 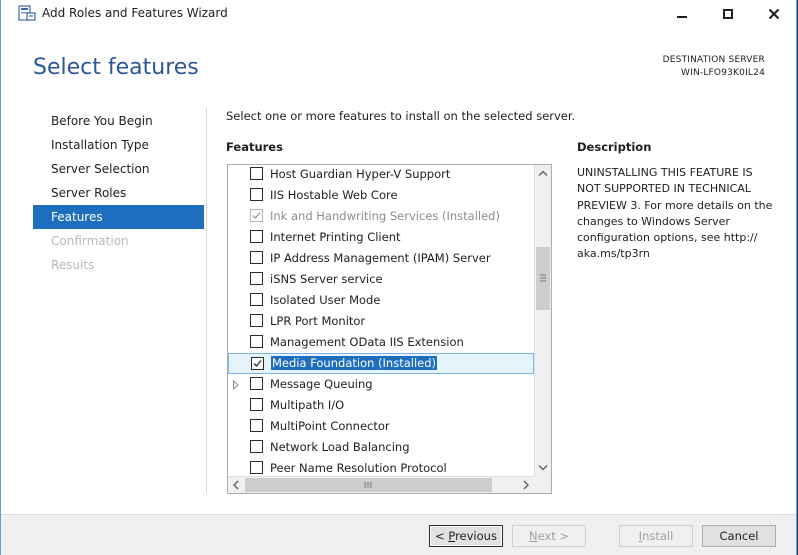 I want to click on destination-server-label: DESTINATION SERVER, so click(x=713, y=60).